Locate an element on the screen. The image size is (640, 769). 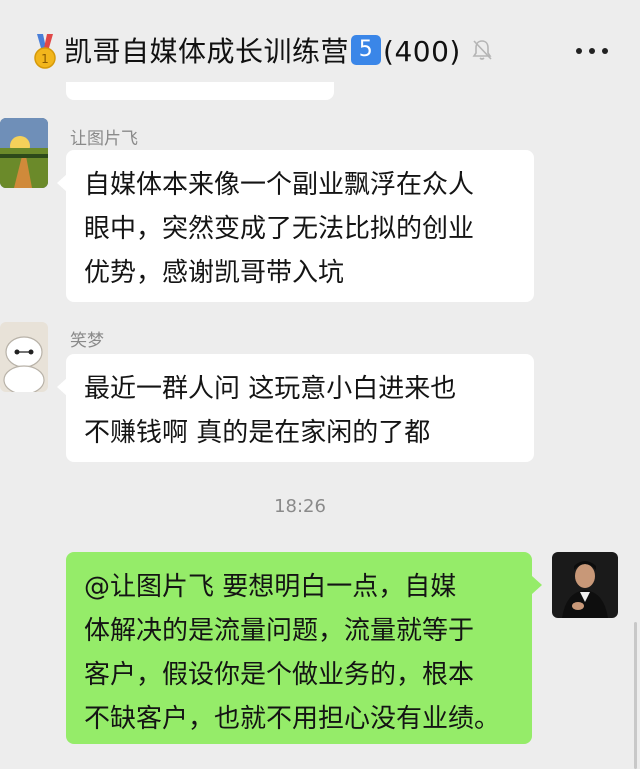
message-line: 自媒体本来像一个副业飘浮在众人 is located at coordinates (279, 185).